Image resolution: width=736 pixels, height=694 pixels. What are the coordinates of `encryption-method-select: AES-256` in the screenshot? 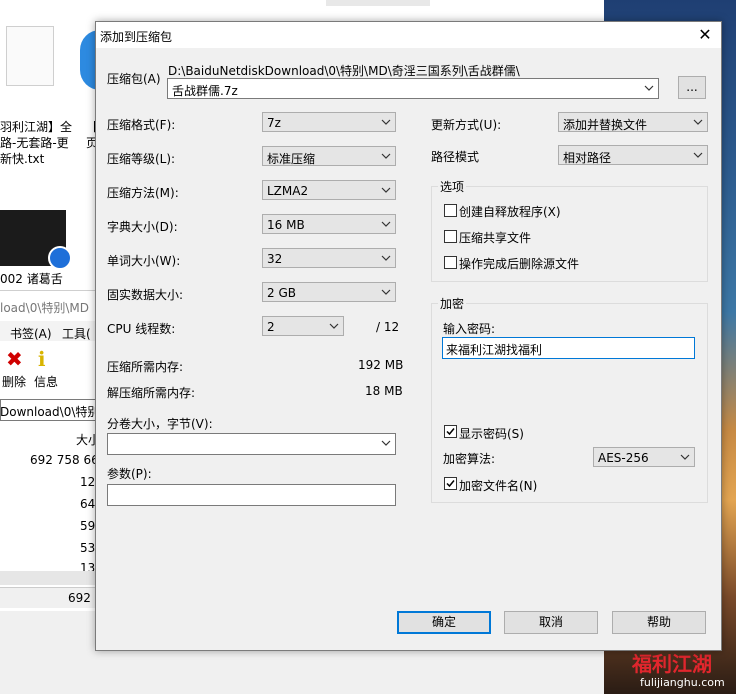 It's located at (644, 457).